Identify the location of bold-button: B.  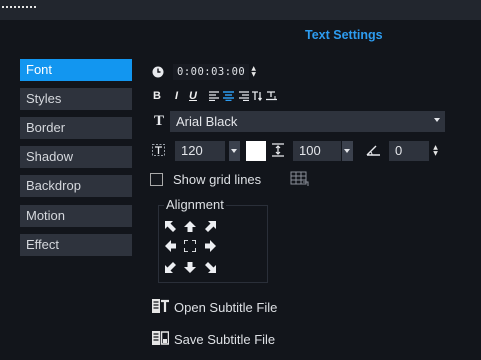
(164, 96).